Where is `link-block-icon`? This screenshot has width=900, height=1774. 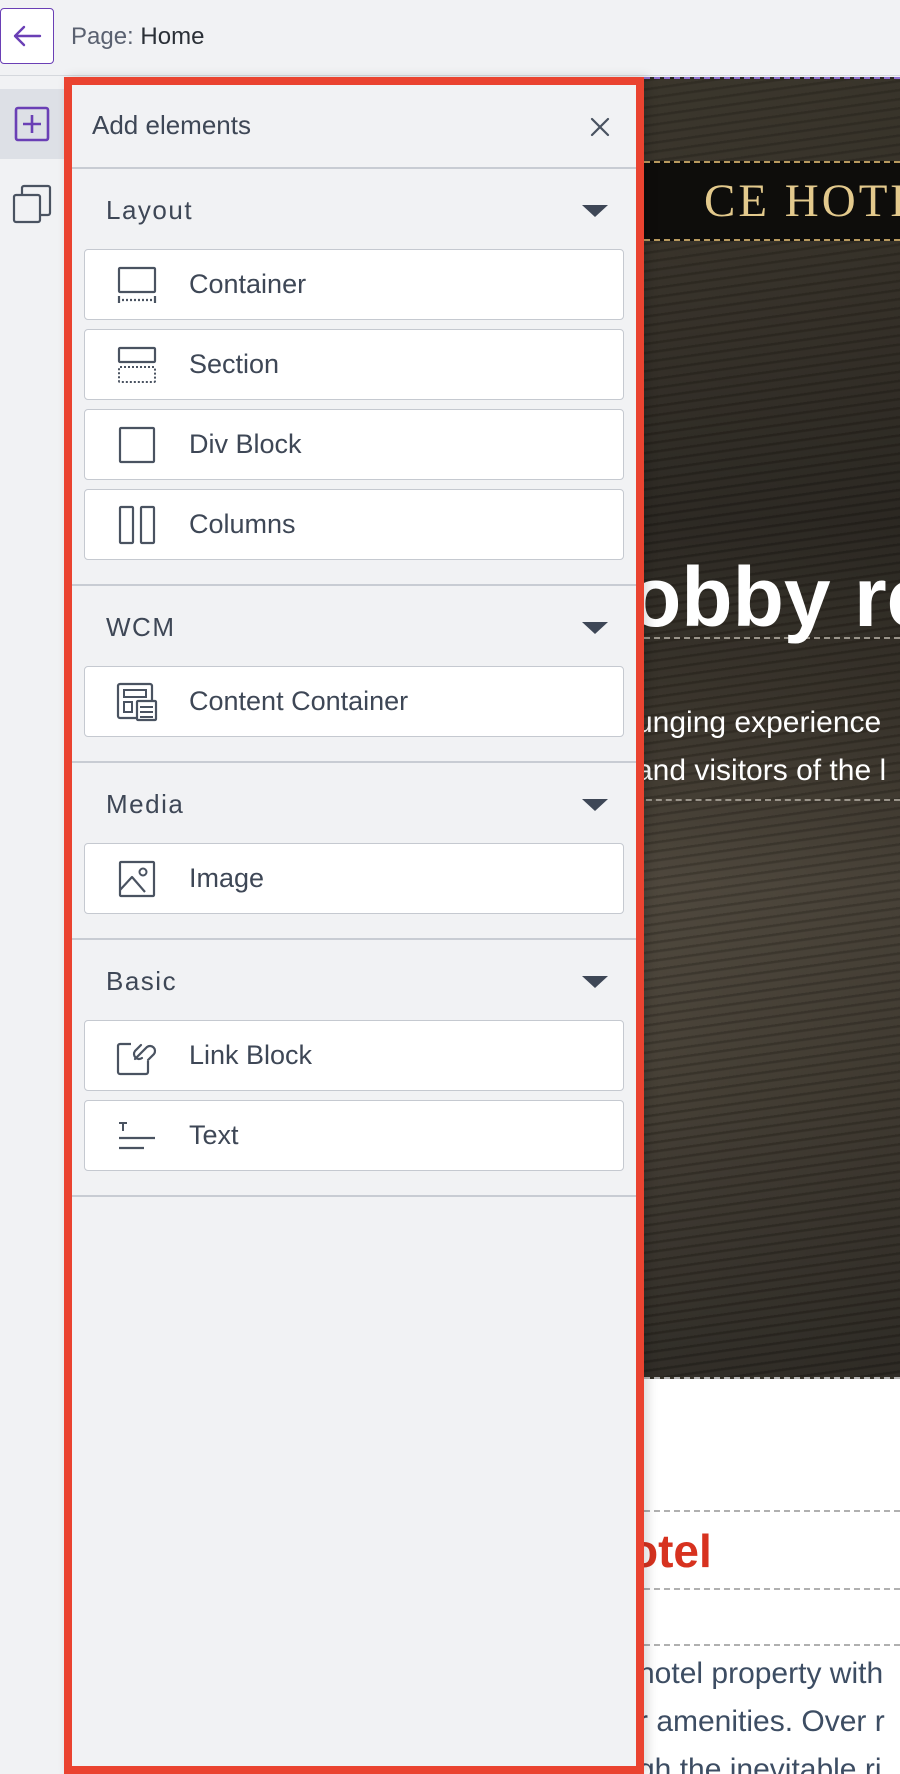 link-block-icon is located at coordinates (137, 1055).